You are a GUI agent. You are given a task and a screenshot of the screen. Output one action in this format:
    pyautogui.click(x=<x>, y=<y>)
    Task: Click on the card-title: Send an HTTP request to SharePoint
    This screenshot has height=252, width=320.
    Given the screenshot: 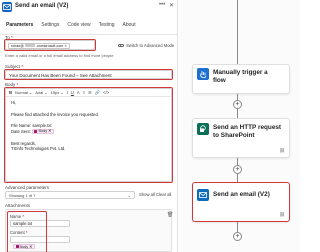 What is the action you would take?
    pyautogui.click(x=247, y=131)
    